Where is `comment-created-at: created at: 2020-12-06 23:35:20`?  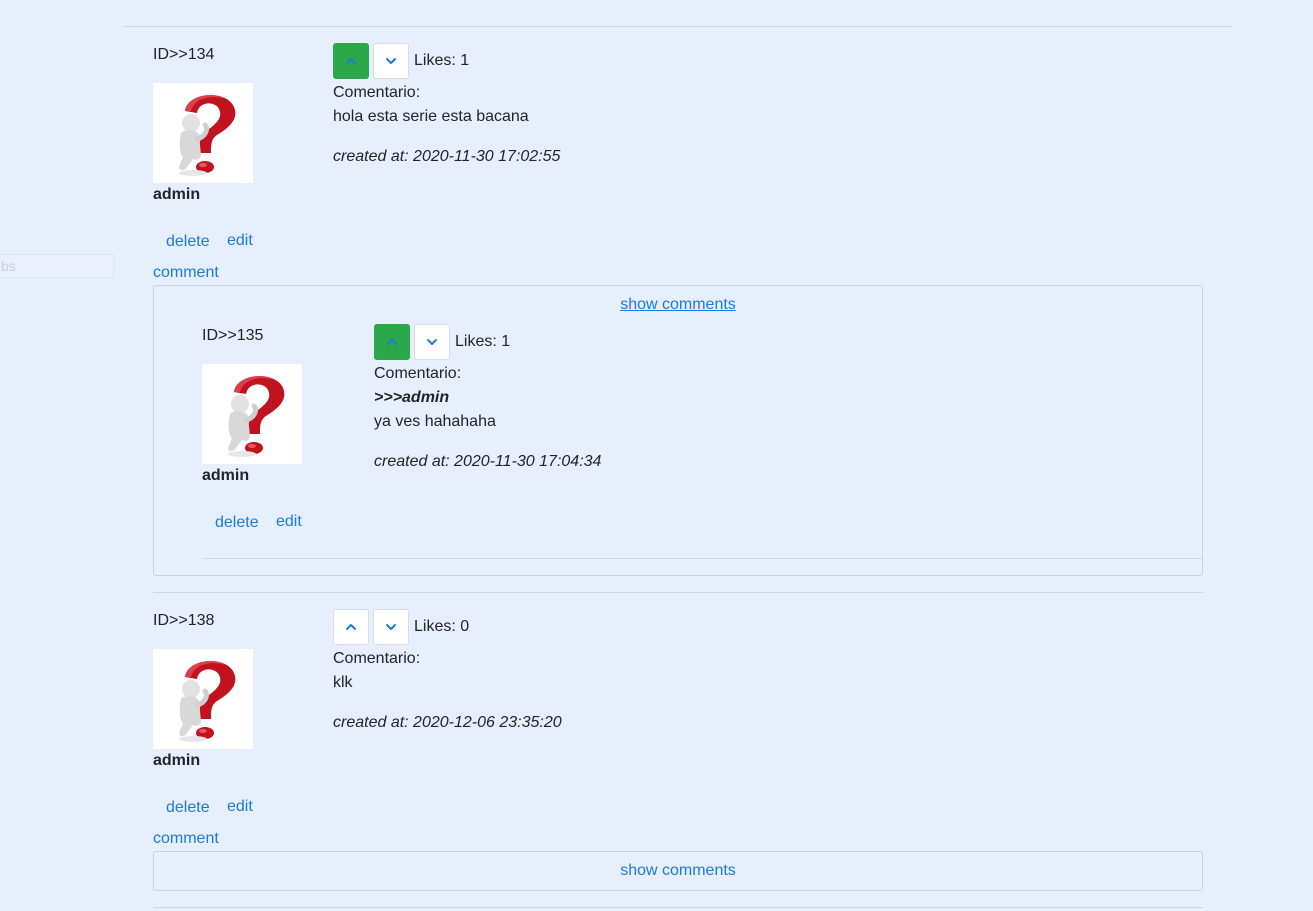
comment-created-at: created at: 2020-12-06 23:35:20 is located at coordinates (447, 722).